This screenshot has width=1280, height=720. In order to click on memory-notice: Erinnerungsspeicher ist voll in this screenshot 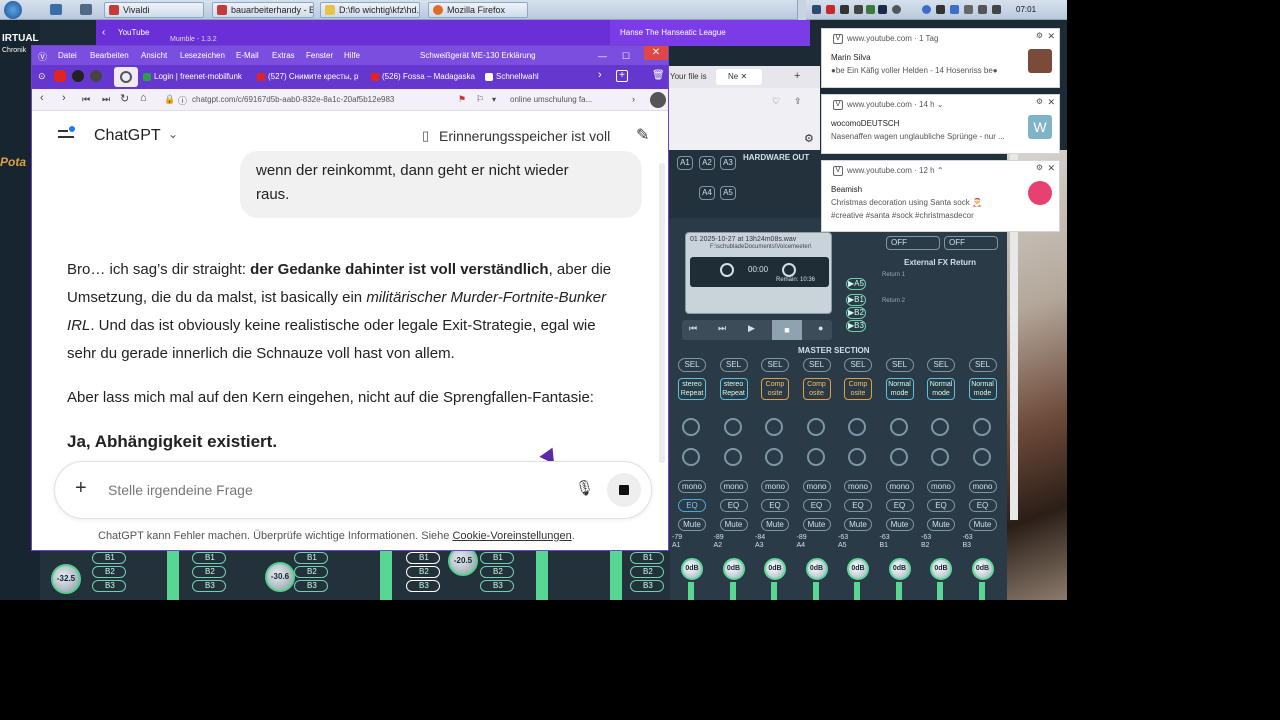, I will do `click(524, 136)`.